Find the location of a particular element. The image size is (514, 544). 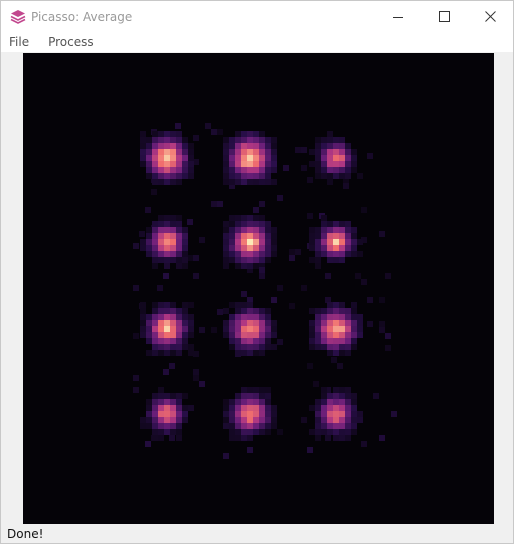

close-button is located at coordinates (490, 16).